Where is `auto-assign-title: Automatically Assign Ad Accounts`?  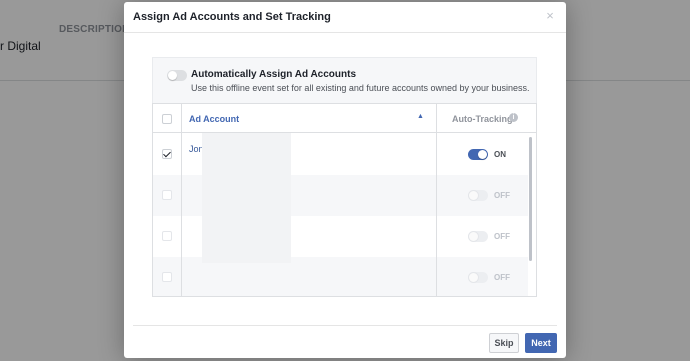
auto-assign-title: Automatically Assign Ad Accounts is located at coordinates (274, 74).